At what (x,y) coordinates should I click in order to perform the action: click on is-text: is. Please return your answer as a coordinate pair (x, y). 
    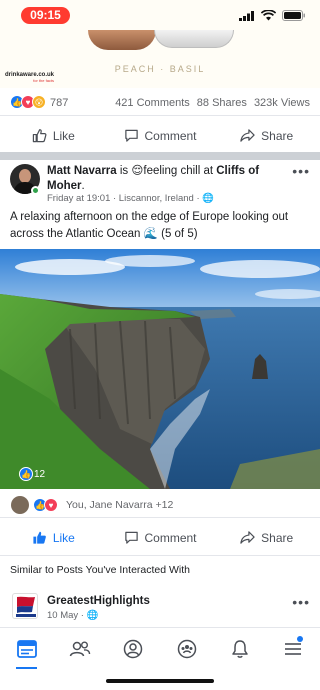
    Looking at the image, I should click on (124, 171).